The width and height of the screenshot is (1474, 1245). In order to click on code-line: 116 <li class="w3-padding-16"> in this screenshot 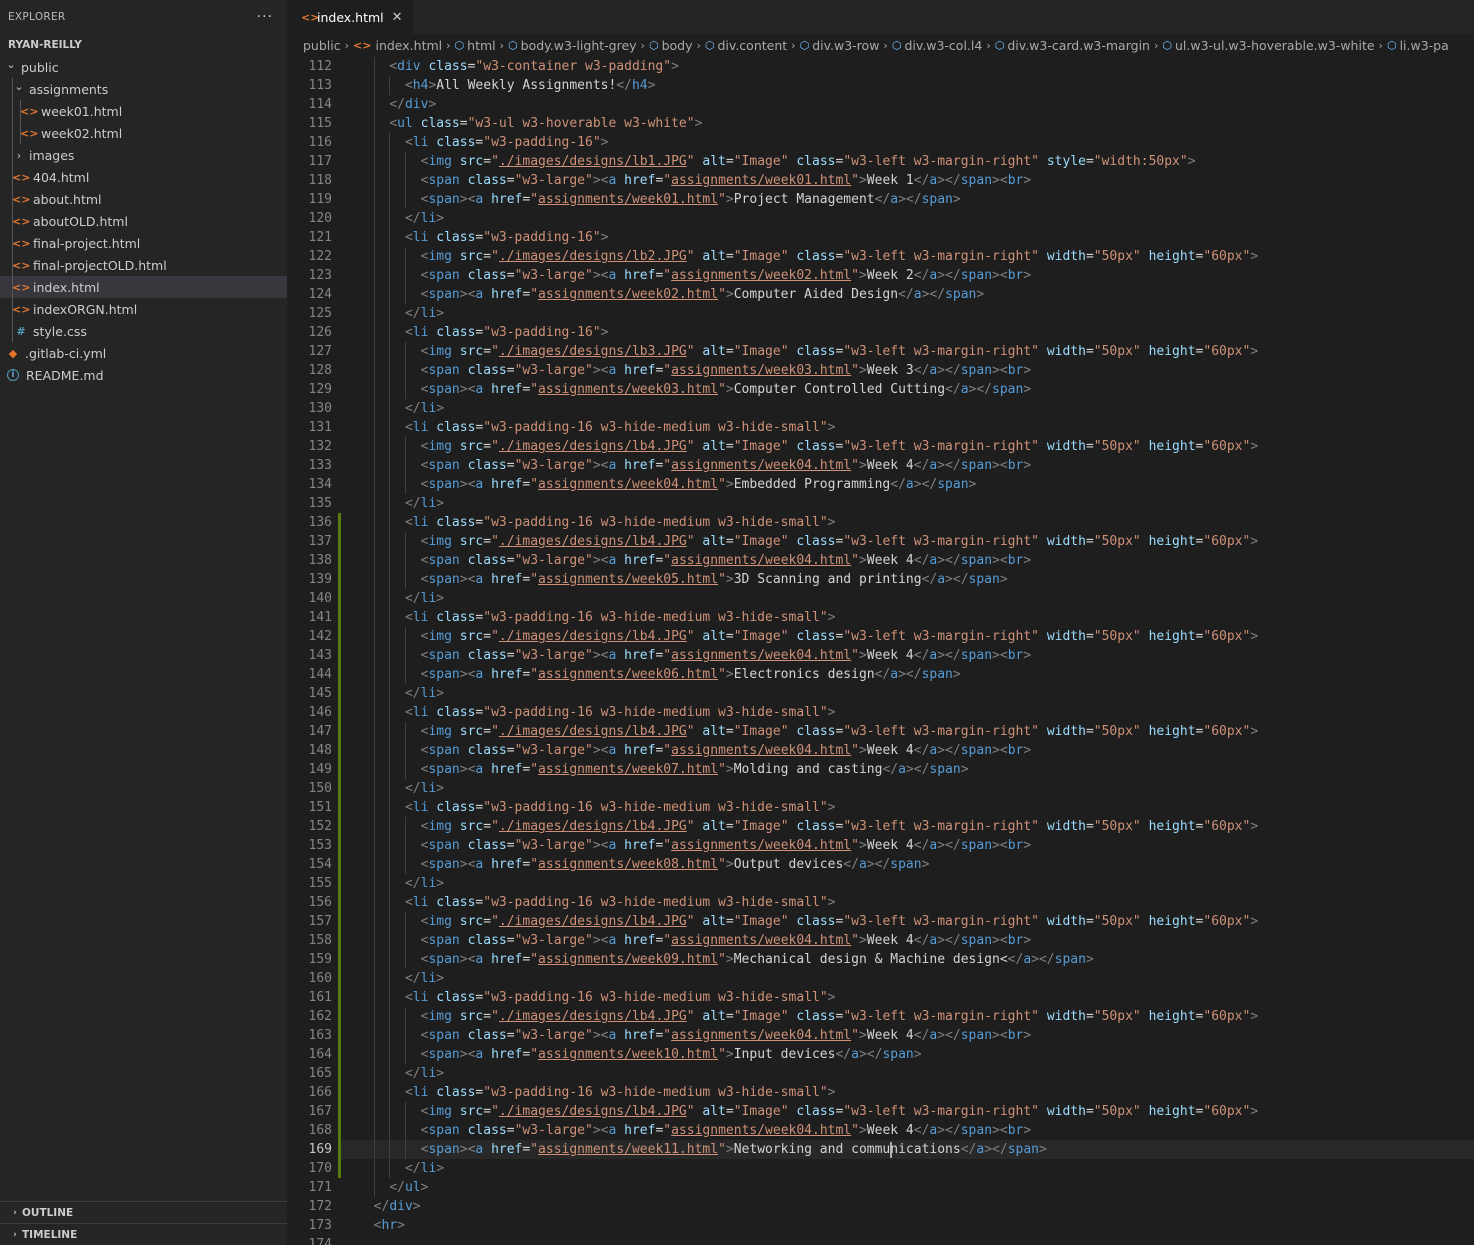, I will do `click(880, 142)`.